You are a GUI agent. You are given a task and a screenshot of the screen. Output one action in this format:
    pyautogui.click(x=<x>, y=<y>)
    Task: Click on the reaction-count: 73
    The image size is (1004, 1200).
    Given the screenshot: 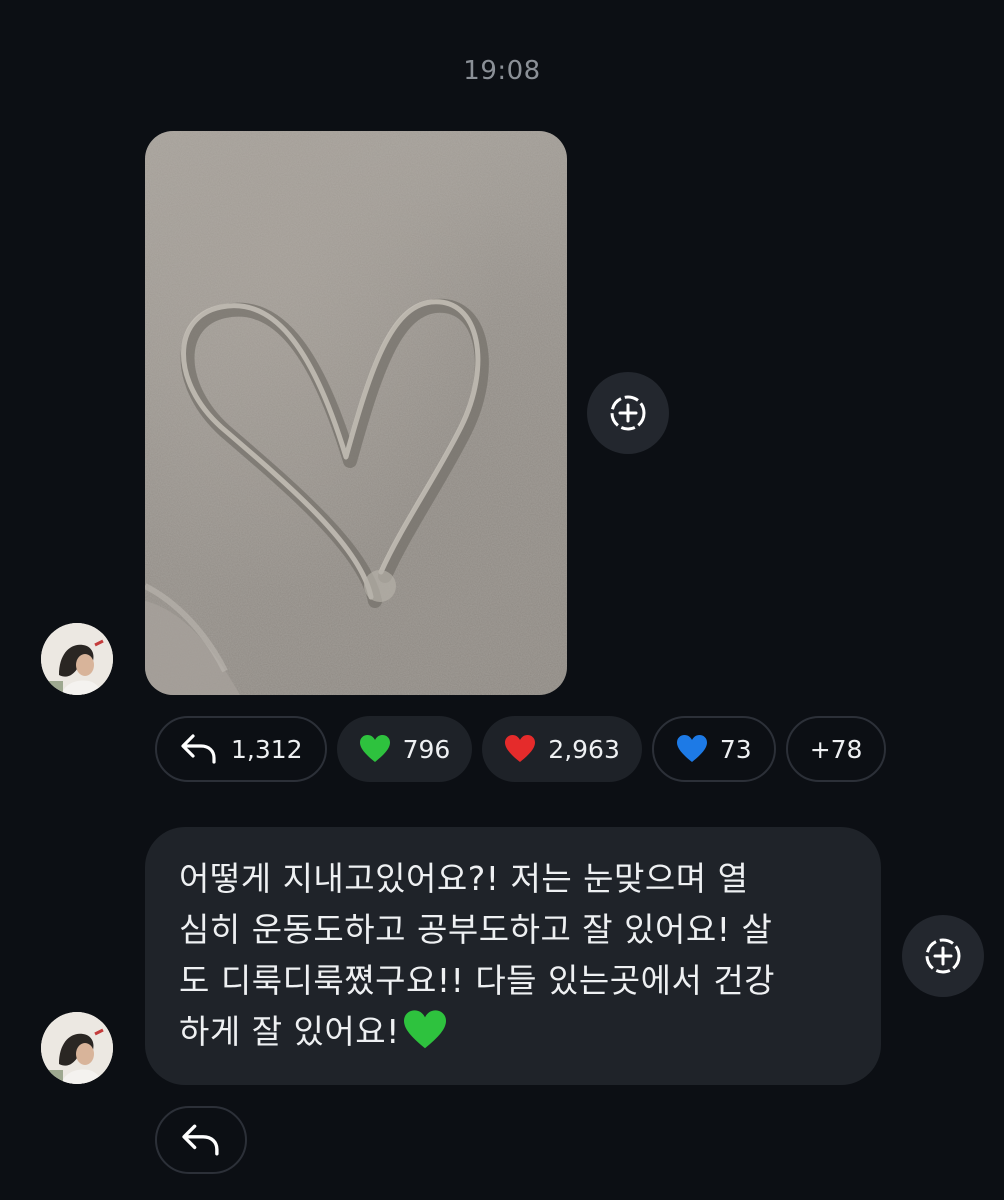 What is the action you would take?
    pyautogui.click(x=735, y=749)
    